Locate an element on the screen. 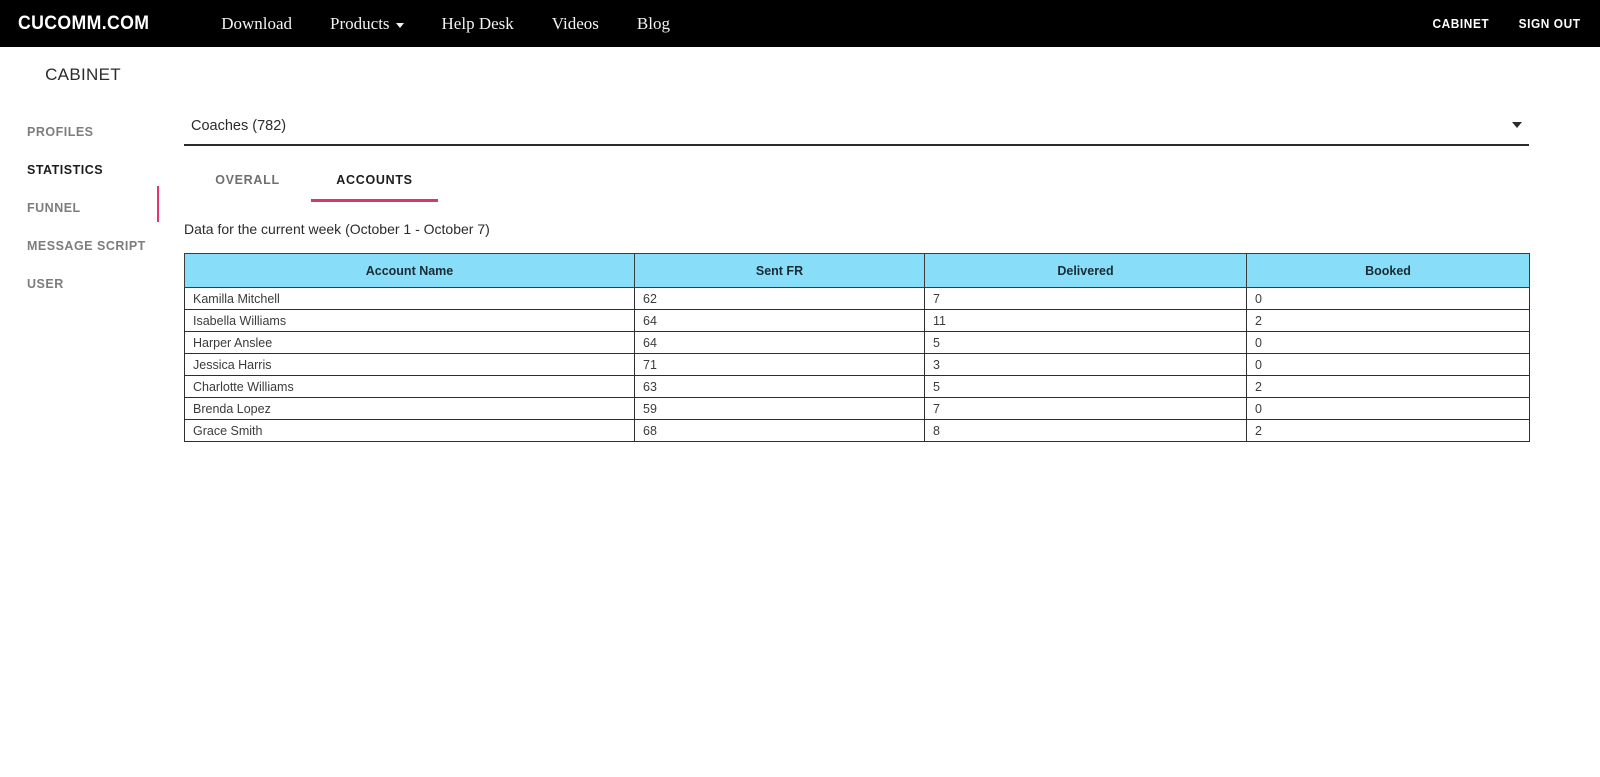 The width and height of the screenshot is (1600, 777). sidebar-item-profiles: PROFILES is located at coordinates (80, 132).